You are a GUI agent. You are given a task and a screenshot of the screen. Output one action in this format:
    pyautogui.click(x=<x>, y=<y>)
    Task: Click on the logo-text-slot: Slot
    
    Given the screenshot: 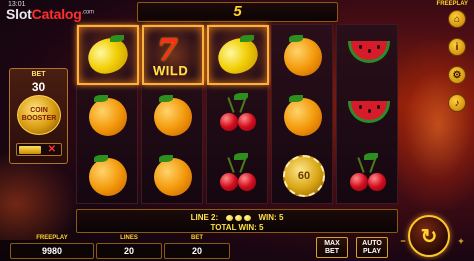 What is the action you would take?
    pyautogui.click(x=19, y=14)
    